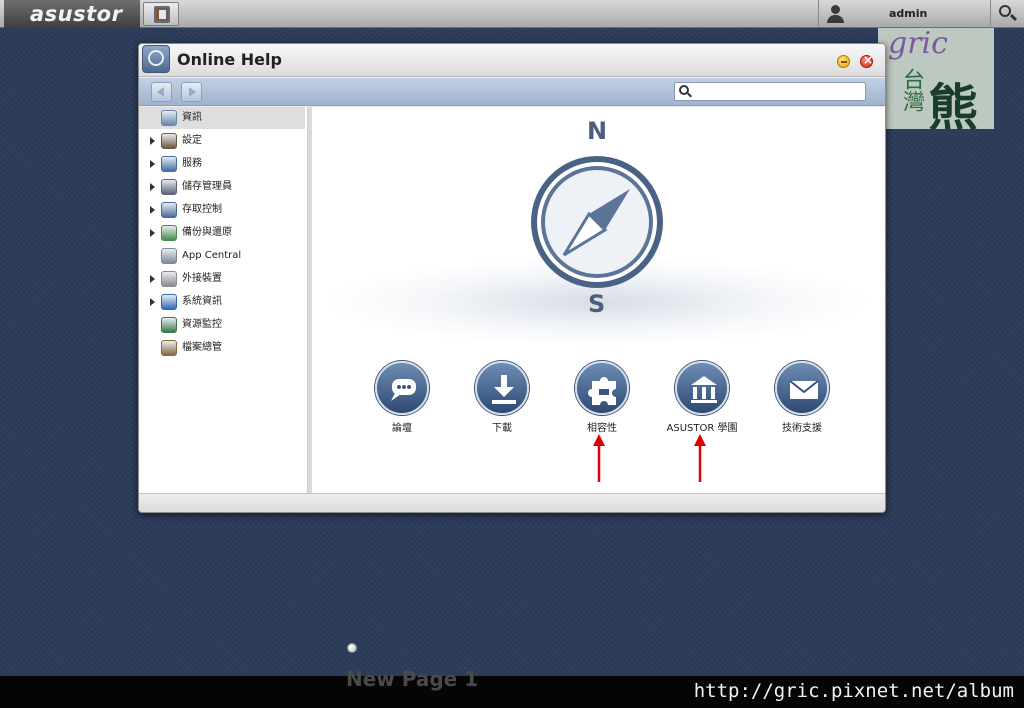 The width and height of the screenshot is (1024, 708). I want to click on sidebar-item: 存取控制, so click(222, 210).